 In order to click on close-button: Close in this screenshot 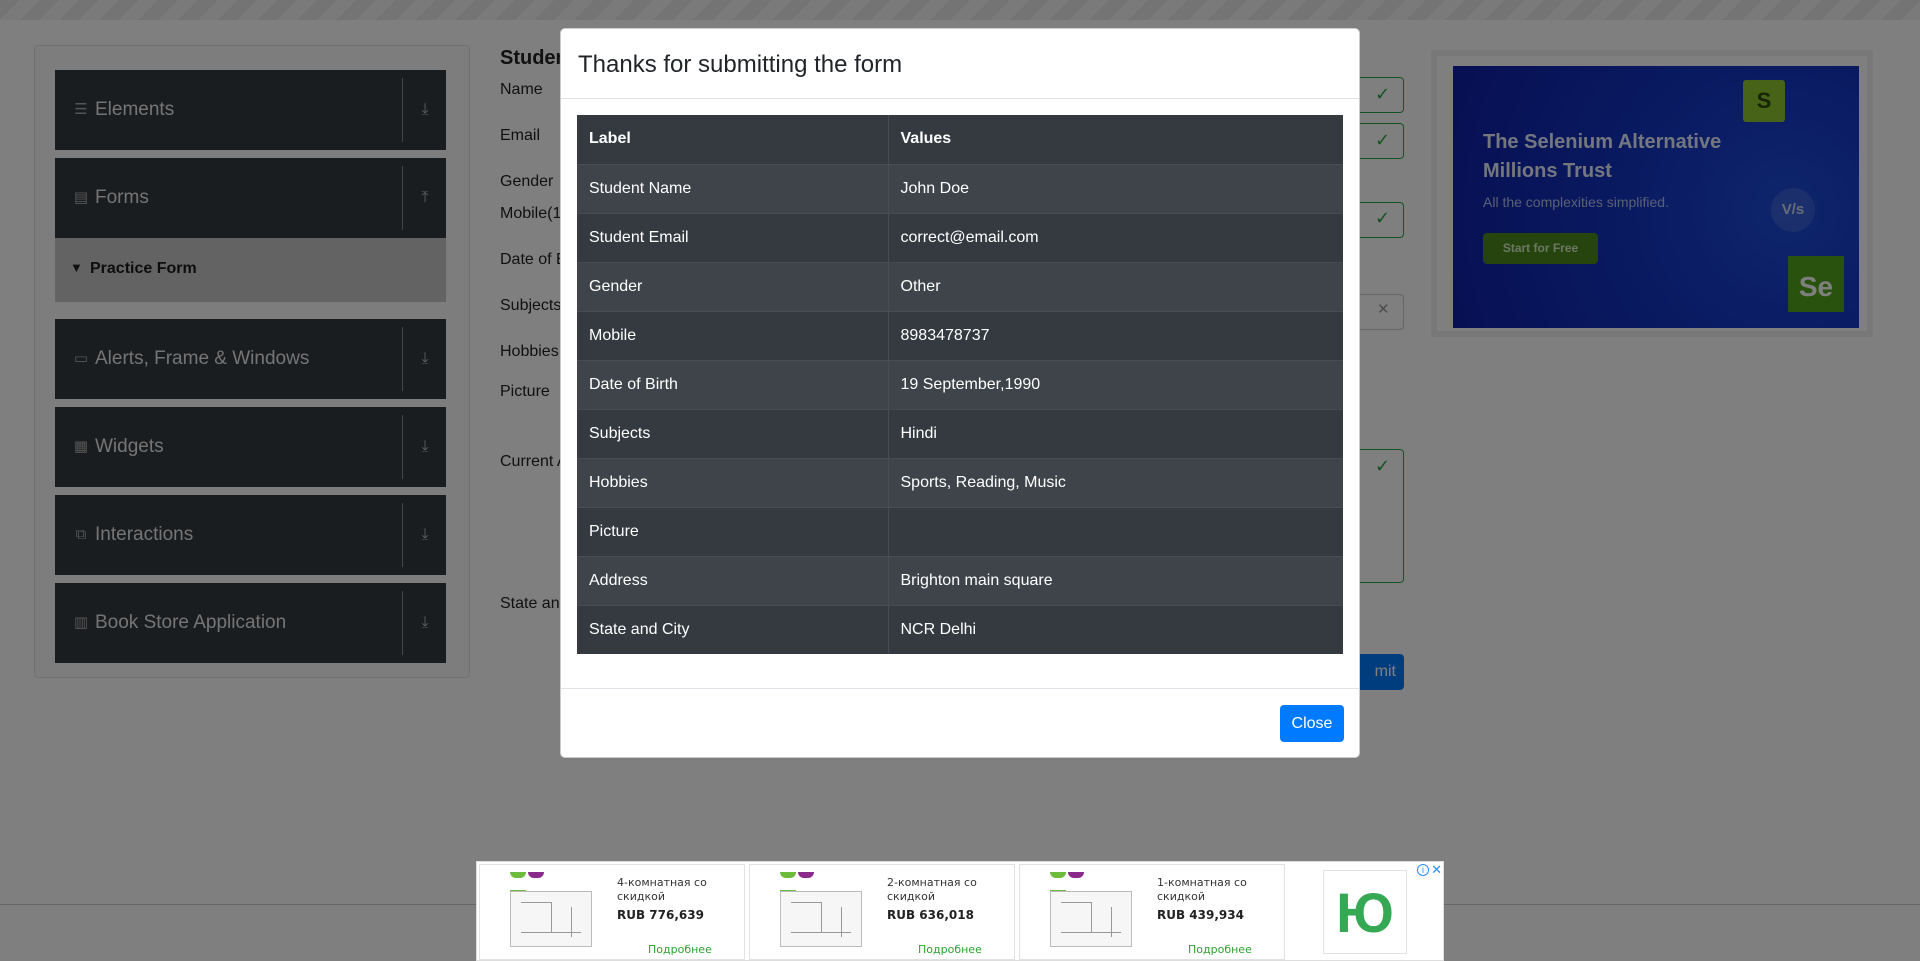, I will do `click(1312, 723)`.